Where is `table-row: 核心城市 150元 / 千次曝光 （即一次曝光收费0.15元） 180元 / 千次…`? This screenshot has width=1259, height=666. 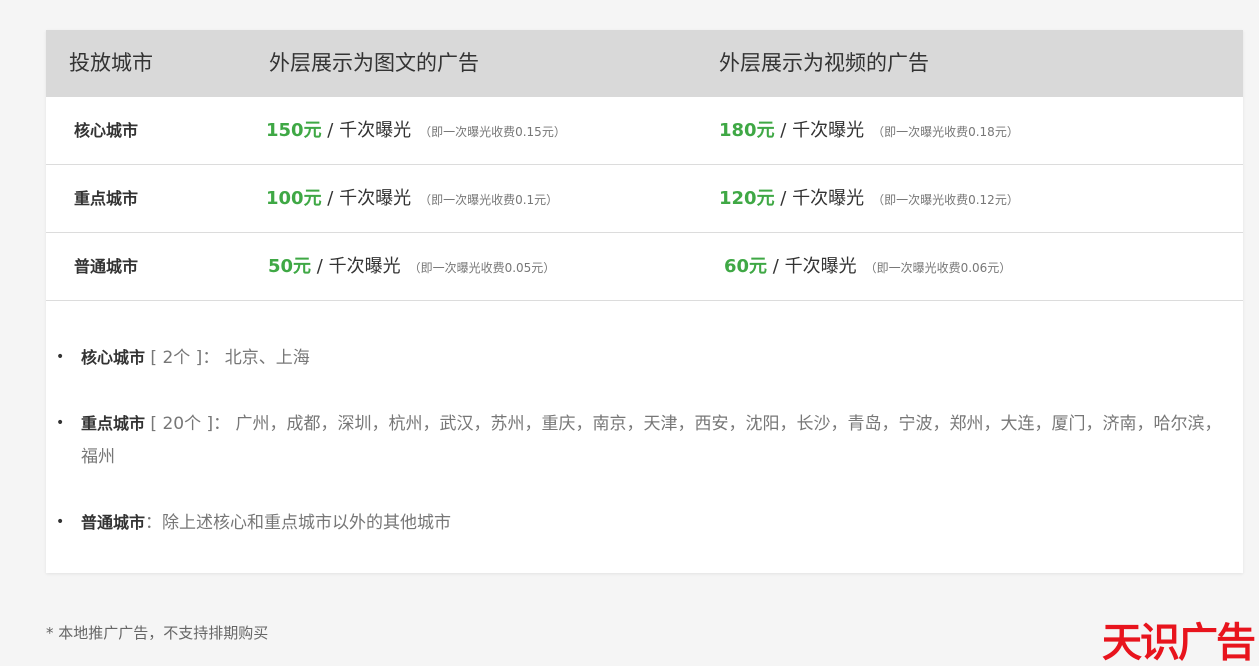
table-row: 核心城市 150元 / 千次曝光 （即一次曝光收费0.15元） 180元 / 千次… is located at coordinates (644, 131).